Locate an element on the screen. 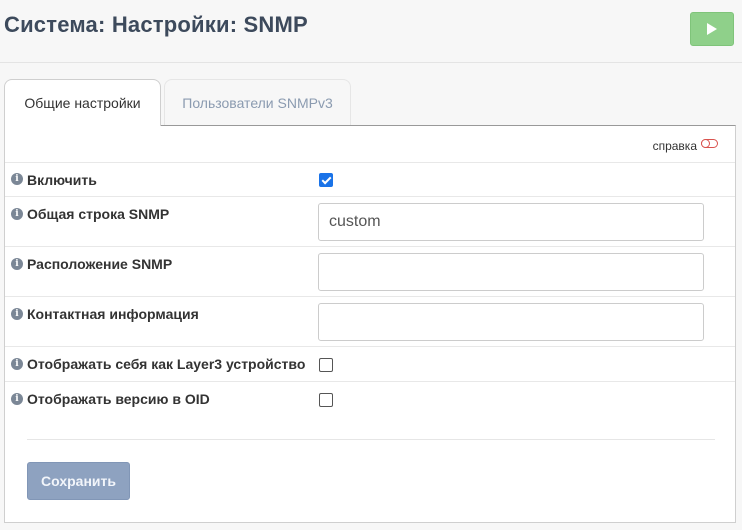  row-community: i Общая строка SNMP custom is located at coordinates (370, 222).